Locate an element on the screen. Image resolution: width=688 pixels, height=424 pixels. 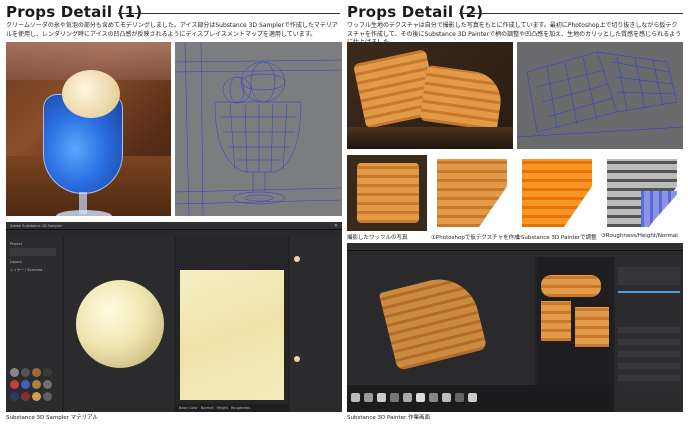
step-painter is located at coordinates (556, 193).